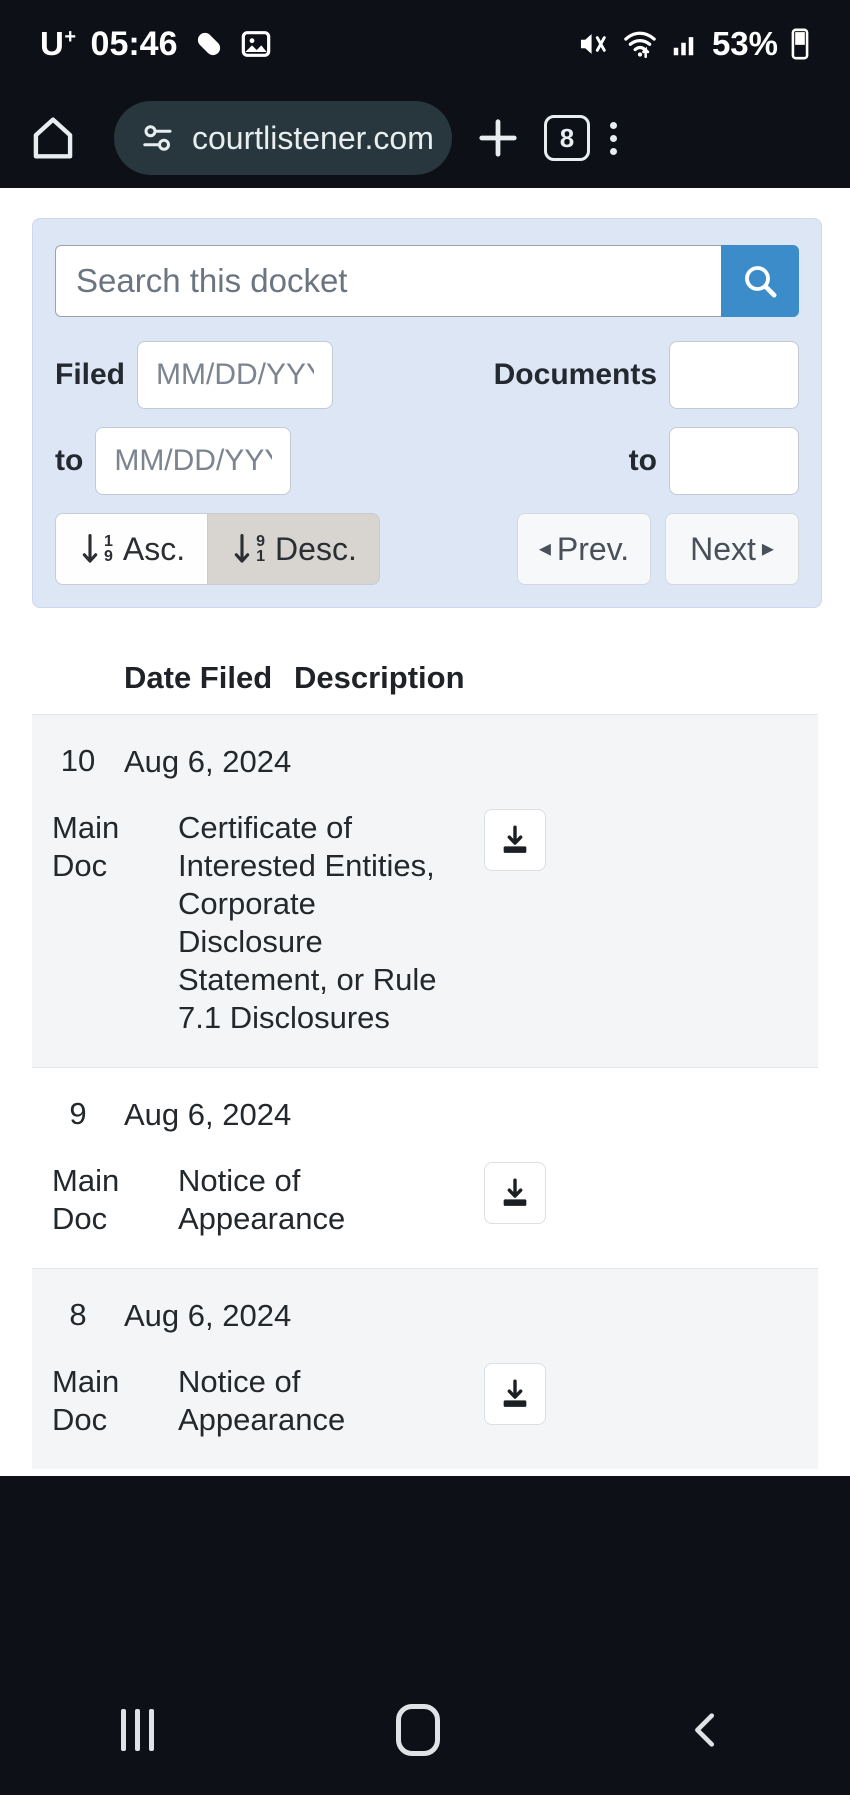 This screenshot has height=1795, width=850. What do you see at coordinates (658, 549) in the screenshot?
I see `pagination: ◂ Prev. Next ▸` at bounding box center [658, 549].